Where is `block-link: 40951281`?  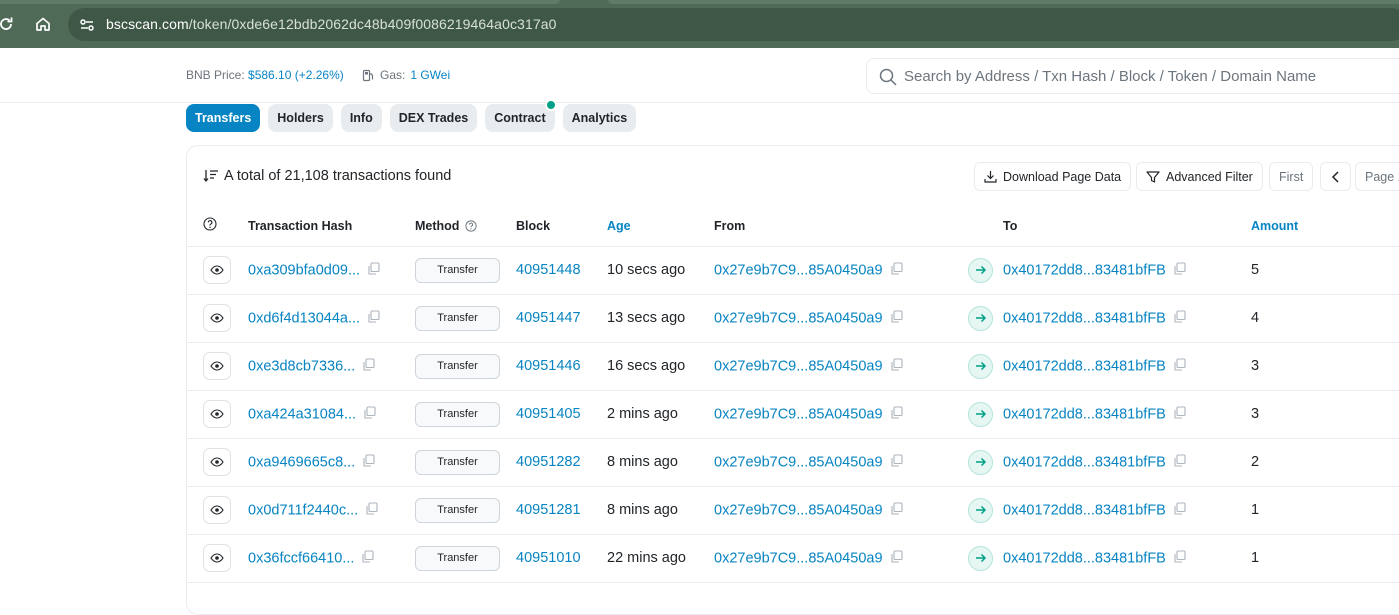
block-link: 40951281 is located at coordinates (548, 510).